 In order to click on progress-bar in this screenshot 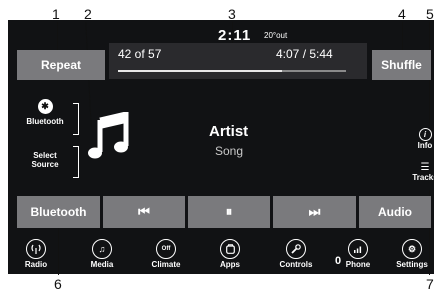, I will do `click(232, 71)`.